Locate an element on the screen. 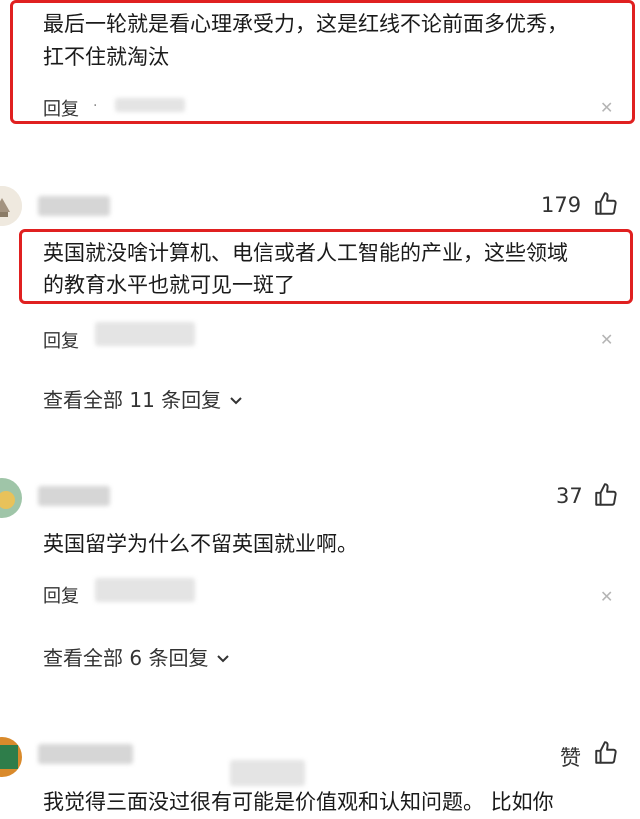 The width and height of the screenshot is (640, 819). like-label: 赞 is located at coordinates (570, 758).